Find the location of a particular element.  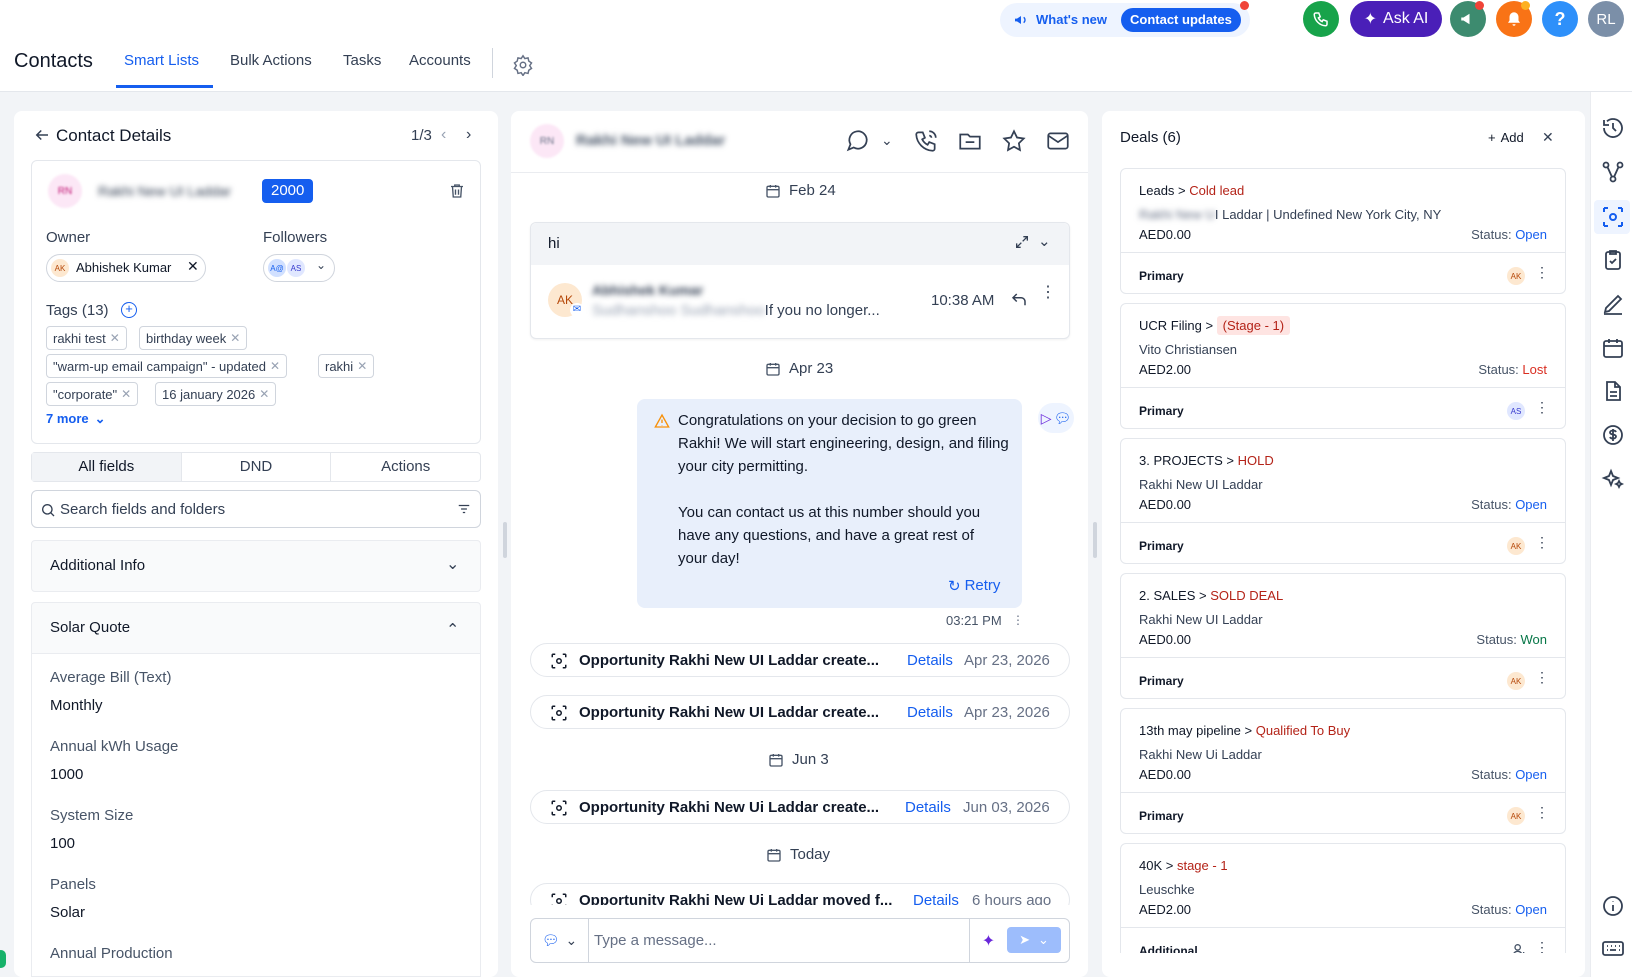

history-icon is located at coordinates (1613, 128).